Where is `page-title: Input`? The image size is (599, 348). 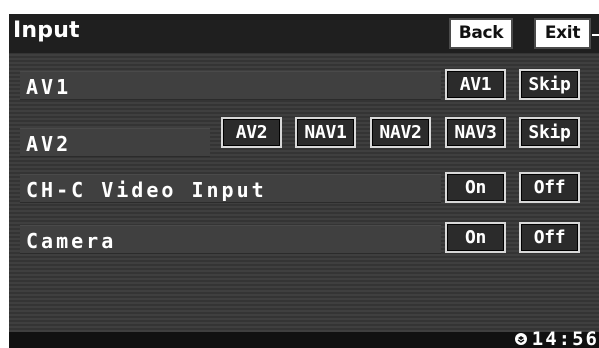 page-title: Input is located at coordinates (46, 30).